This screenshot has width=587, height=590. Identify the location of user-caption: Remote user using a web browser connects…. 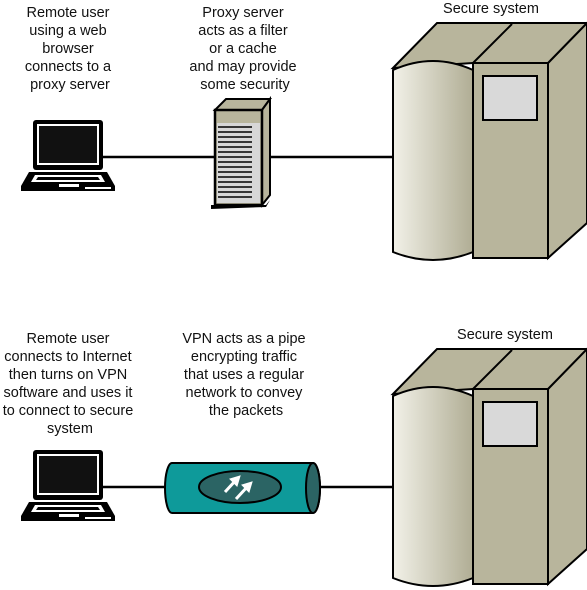
(70, 49).